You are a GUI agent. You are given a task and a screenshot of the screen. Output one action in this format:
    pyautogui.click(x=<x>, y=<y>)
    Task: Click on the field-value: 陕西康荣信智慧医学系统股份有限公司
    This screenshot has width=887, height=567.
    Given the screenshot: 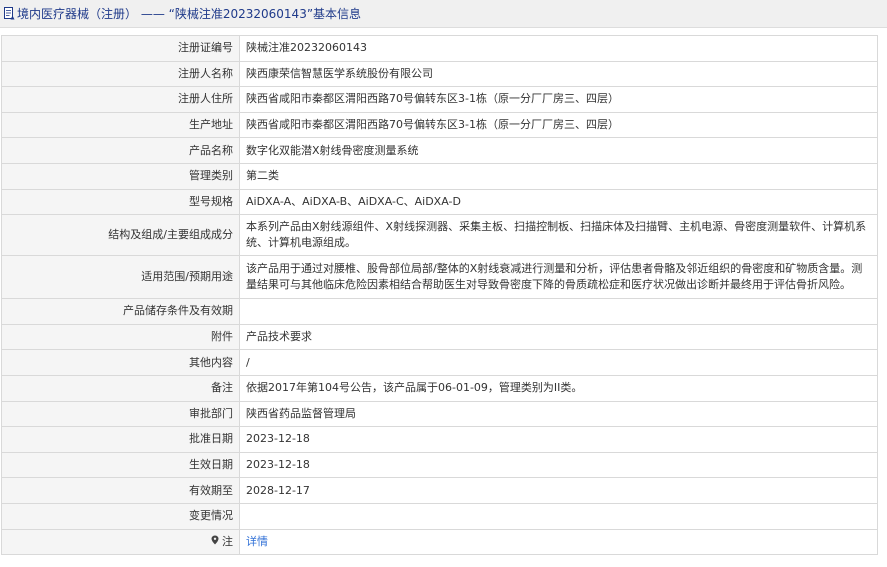 What is the action you would take?
    pyautogui.click(x=558, y=74)
    